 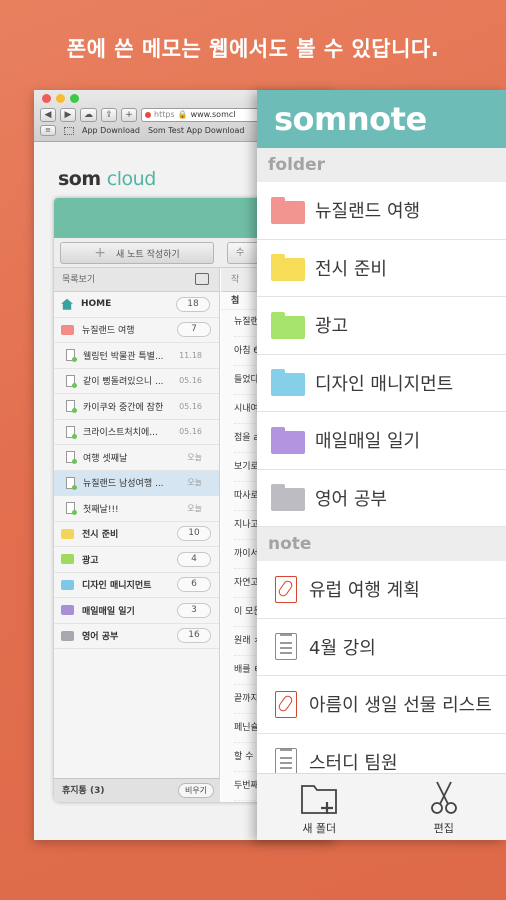 What do you see at coordinates (194, 330) in the screenshot?
I see `count-badge: 7` at bounding box center [194, 330].